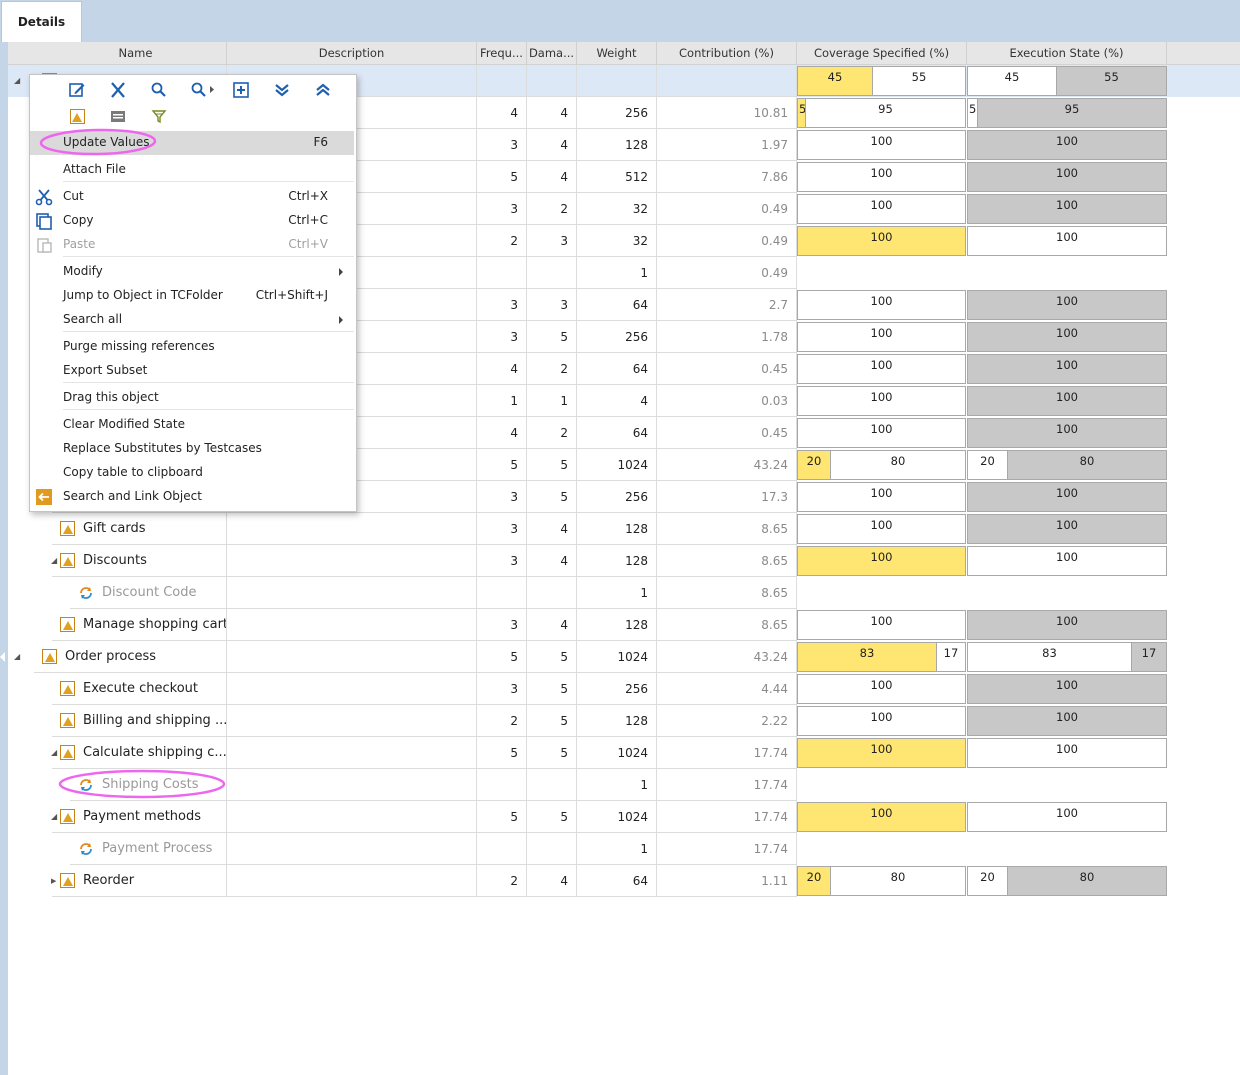 The image size is (1240, 1075). I want to click on contribution-cell: 43.24, so click(727, 657).